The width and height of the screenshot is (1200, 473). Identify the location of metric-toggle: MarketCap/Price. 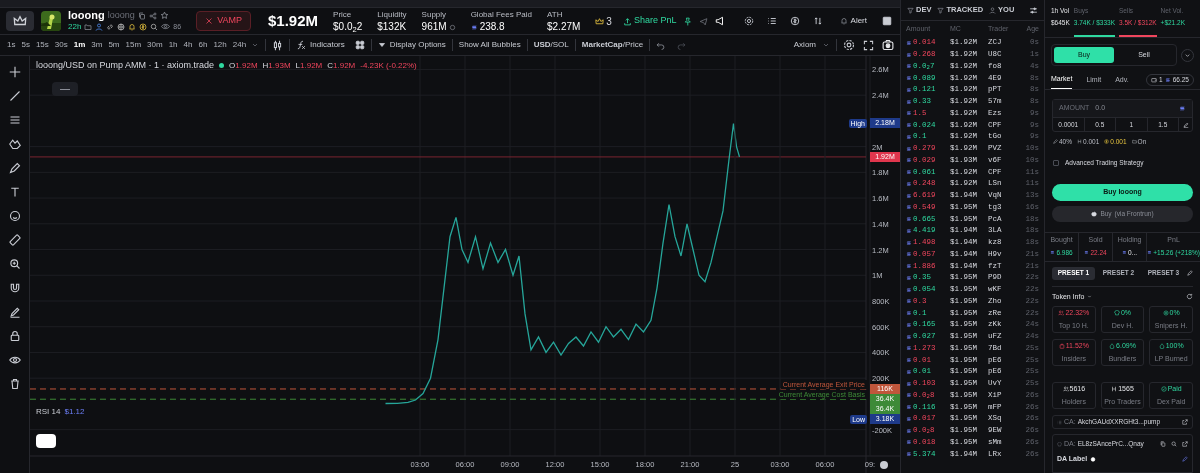
(612, 45).